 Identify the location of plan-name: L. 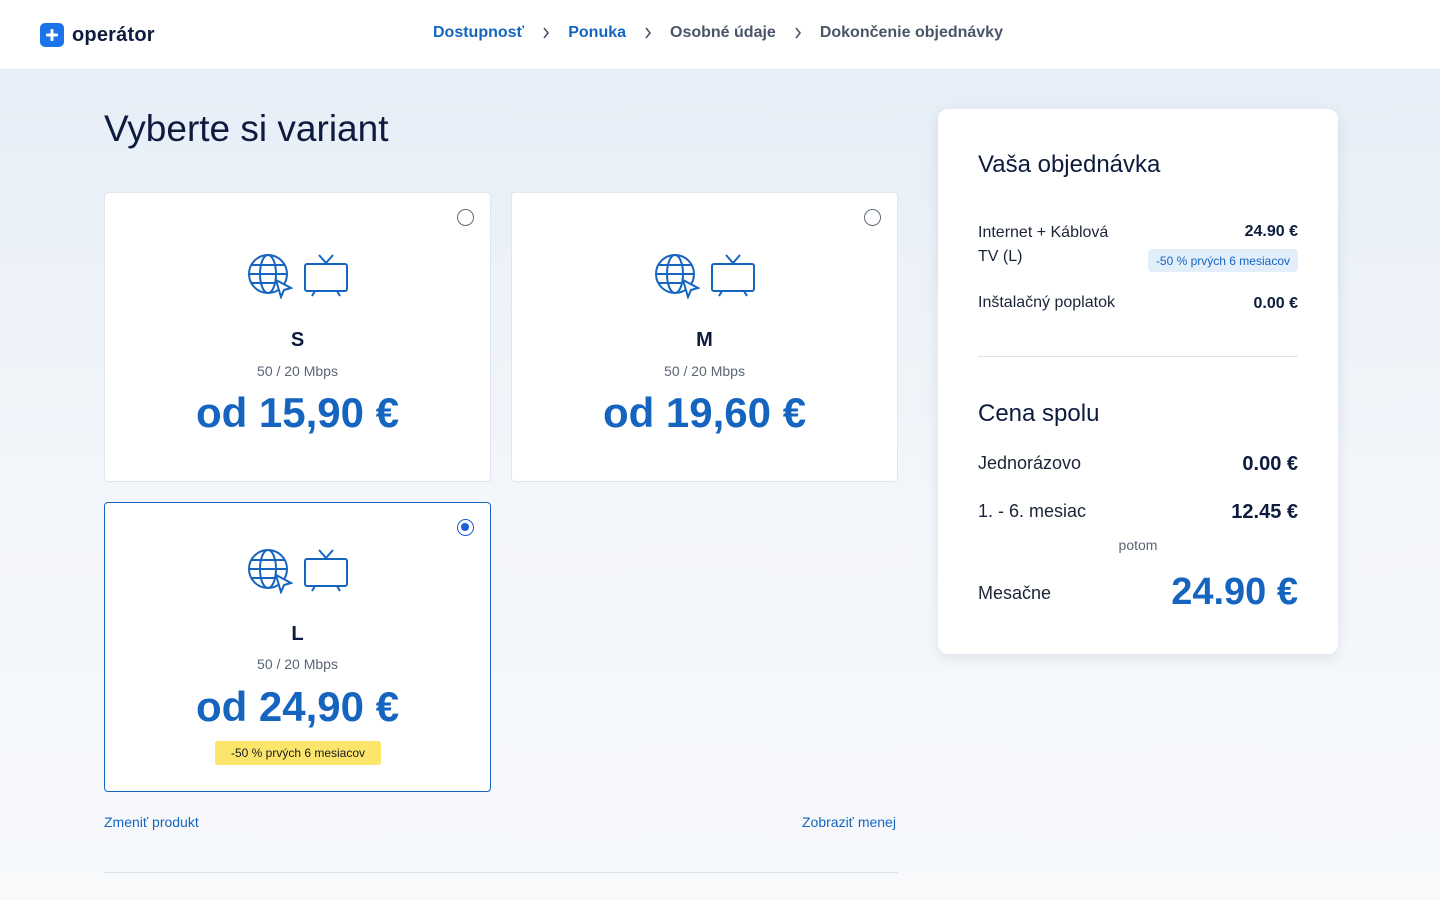
(297, 634).